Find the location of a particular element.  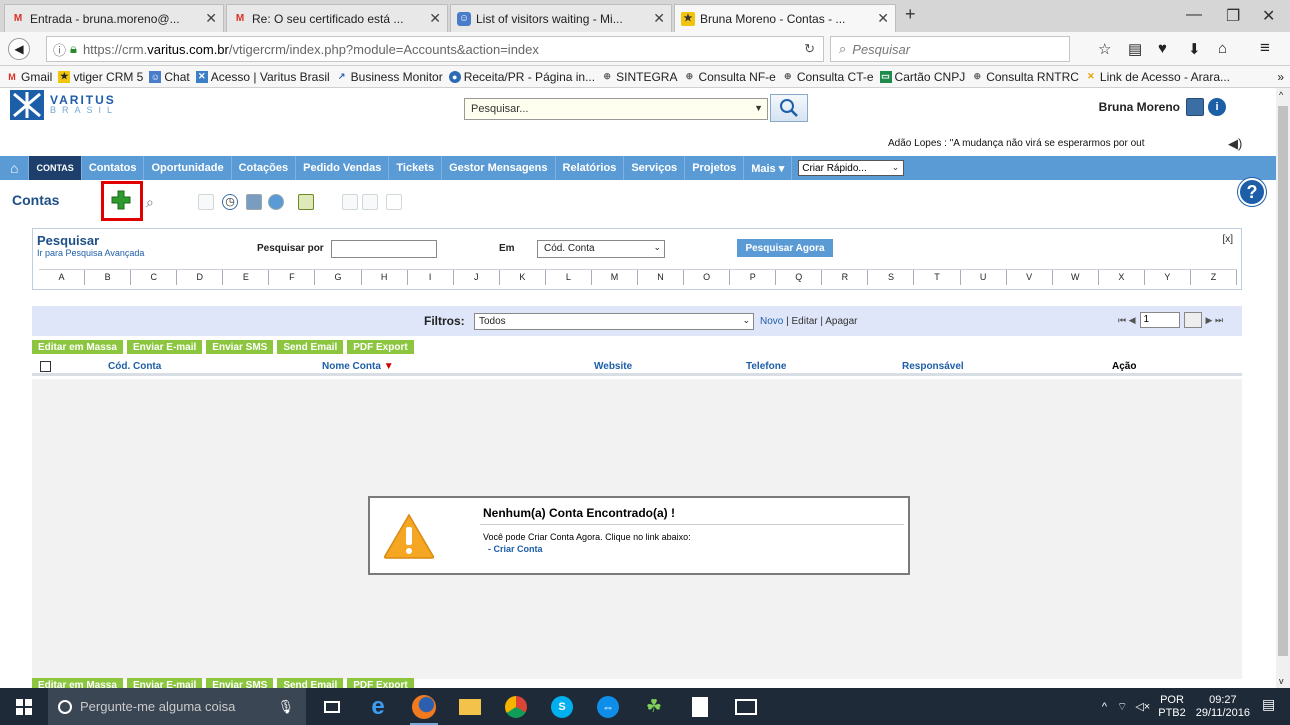

alpha-f: F is located at coordinates (292, 277).